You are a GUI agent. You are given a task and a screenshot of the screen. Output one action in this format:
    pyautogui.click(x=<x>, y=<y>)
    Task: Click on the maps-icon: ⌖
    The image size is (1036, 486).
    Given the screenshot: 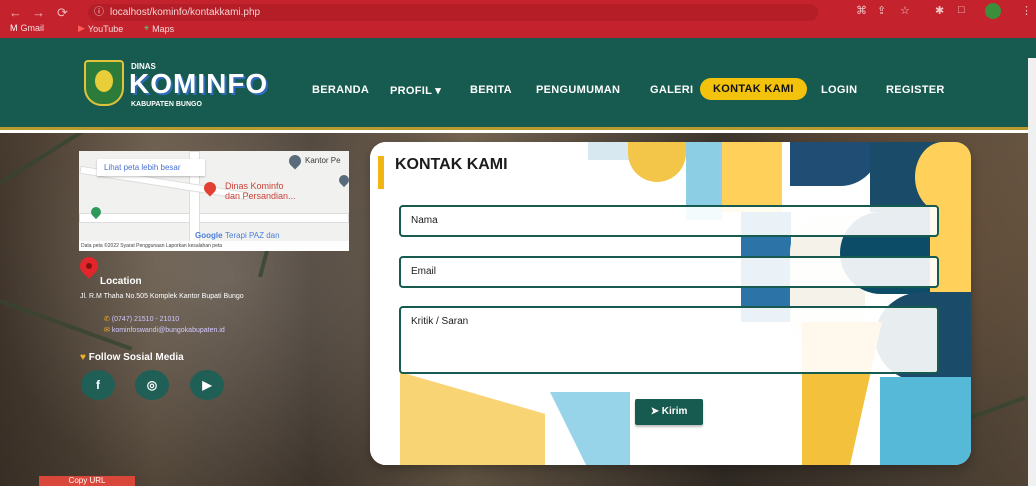 What is the action you would take?
    pyautogui.click(x=147, y=28)
    